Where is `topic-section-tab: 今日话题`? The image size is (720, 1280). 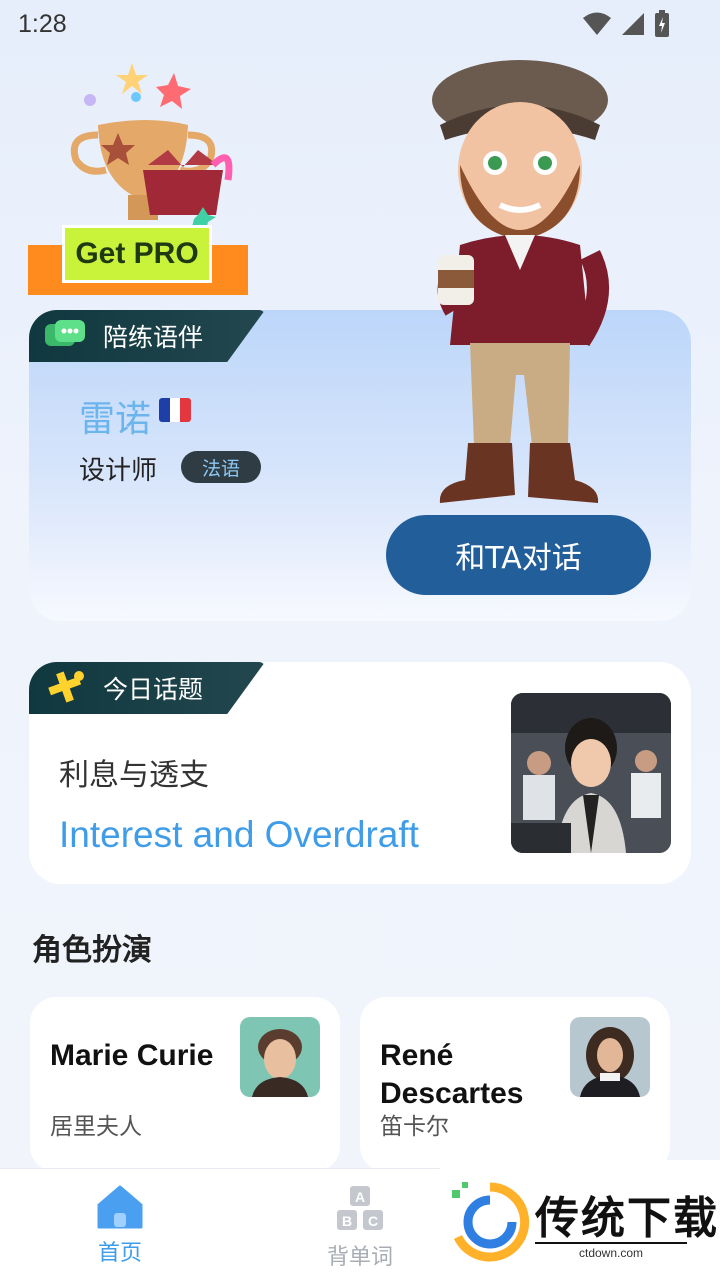
topic-section-tab: 今日话题 is located at coordinates (147, 688).